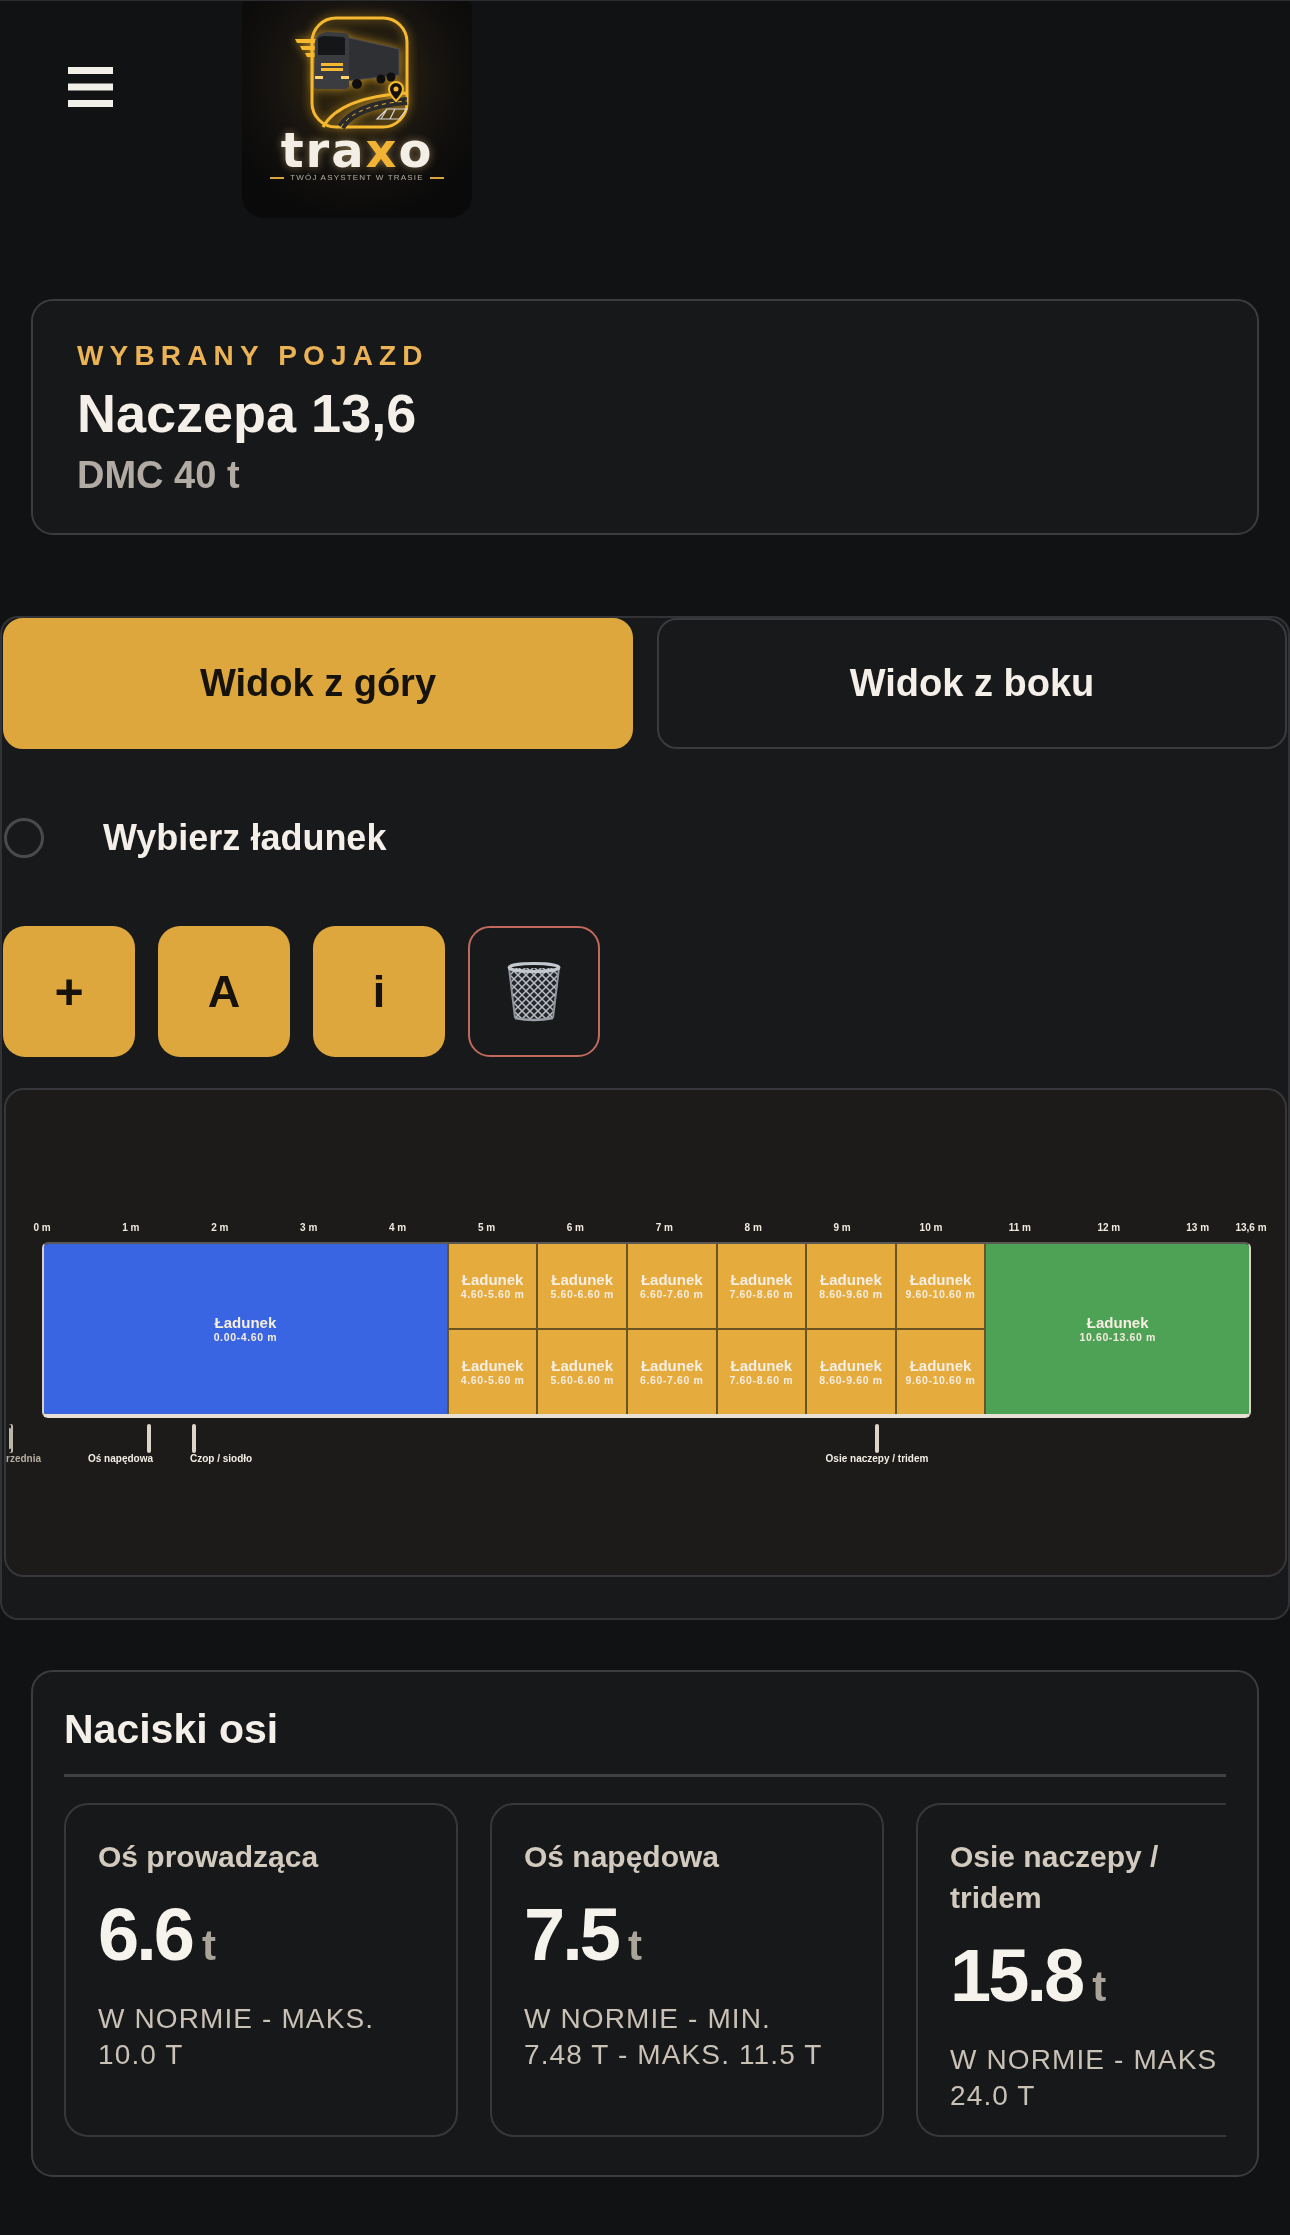 The height and width of the screenshot is (2235, 1290). Describe the element at coordinates (220, 1228) in the screenshot. I see `ruler-label: 2 m` at that location.